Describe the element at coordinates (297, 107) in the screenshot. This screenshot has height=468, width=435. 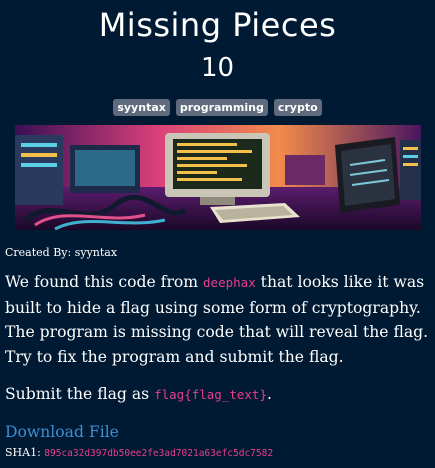
I see `tag-crypto: crypto` at that location.